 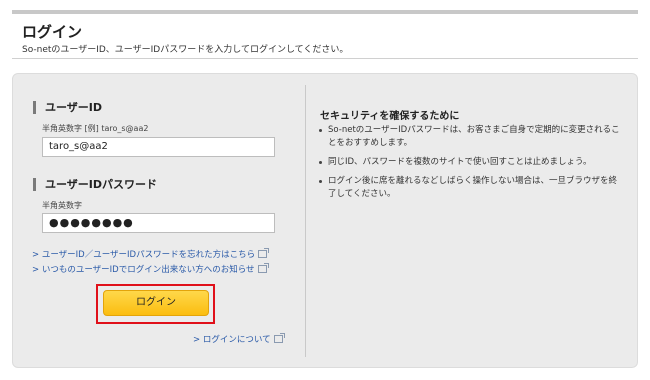 What do you see at coordinates (52, 32) in the screenshot?
I see `page-title: ログイン` at bounding box center [52, 32].